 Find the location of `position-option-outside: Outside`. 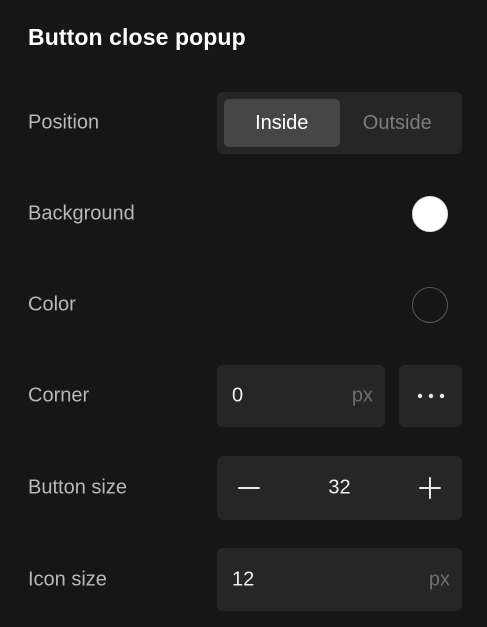

position-option-outside: Outside is located at coordinates (398, 123).